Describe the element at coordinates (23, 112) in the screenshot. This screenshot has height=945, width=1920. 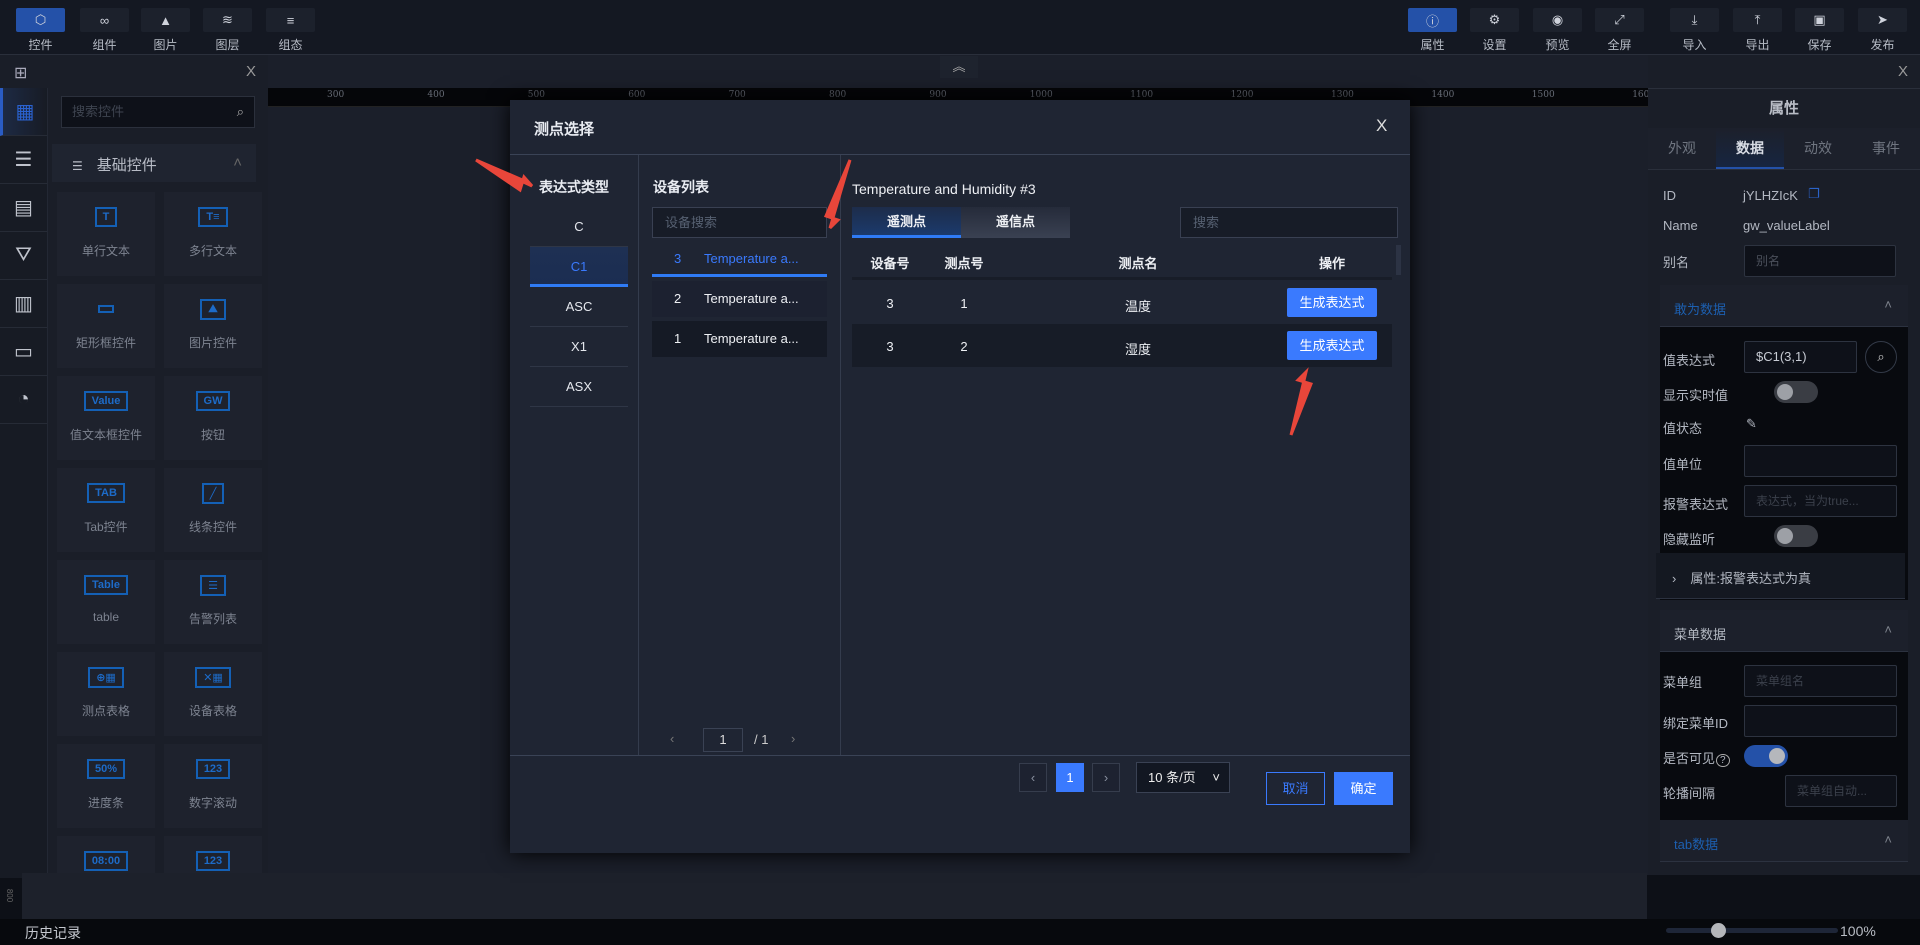
I see `rail-item-0: ▦` at that location.